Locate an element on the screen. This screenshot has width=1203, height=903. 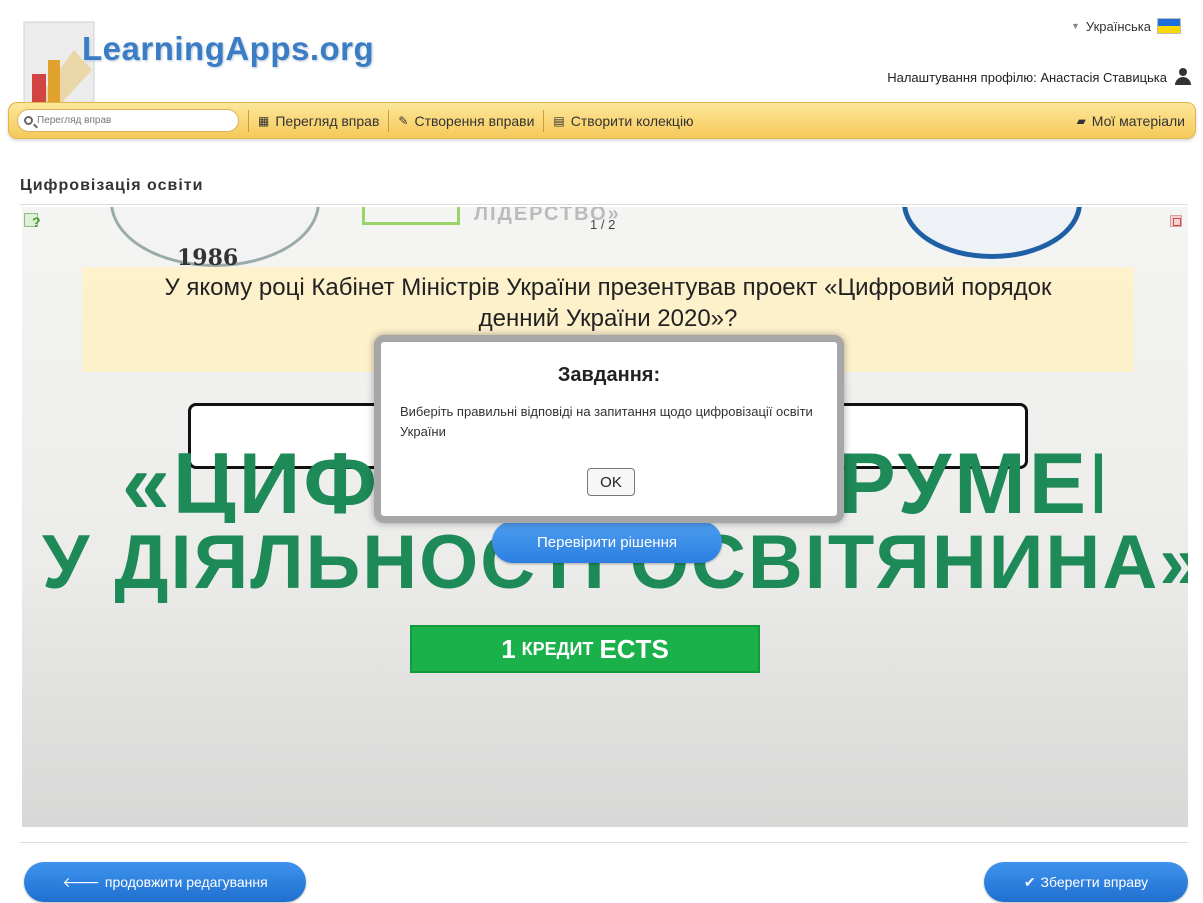
button-label: продовжити редагування is located at coordinates (186, 882).